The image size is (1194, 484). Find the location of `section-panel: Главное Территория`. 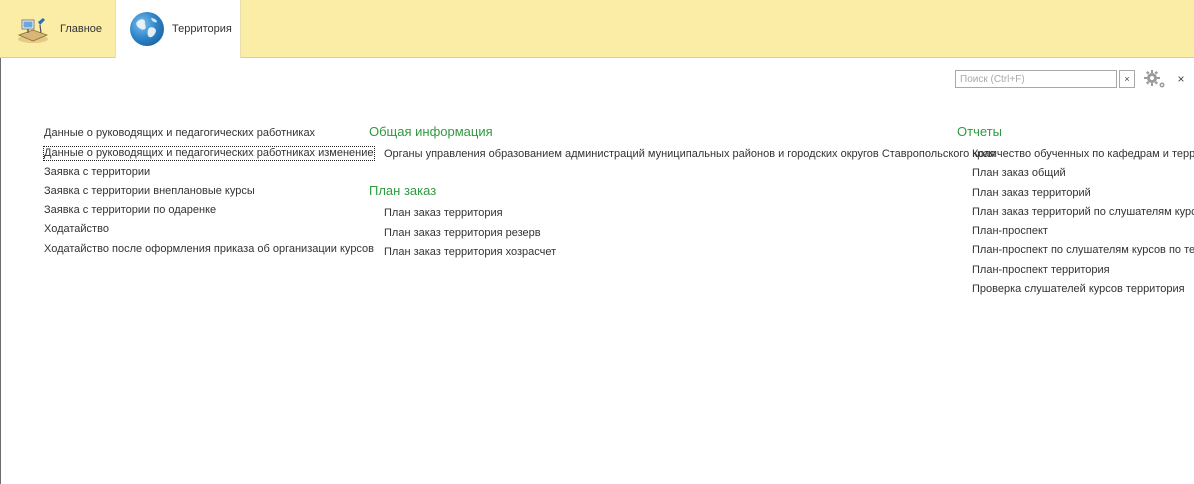

section-panel: Главное Территория is located at coordinates (597, 29).